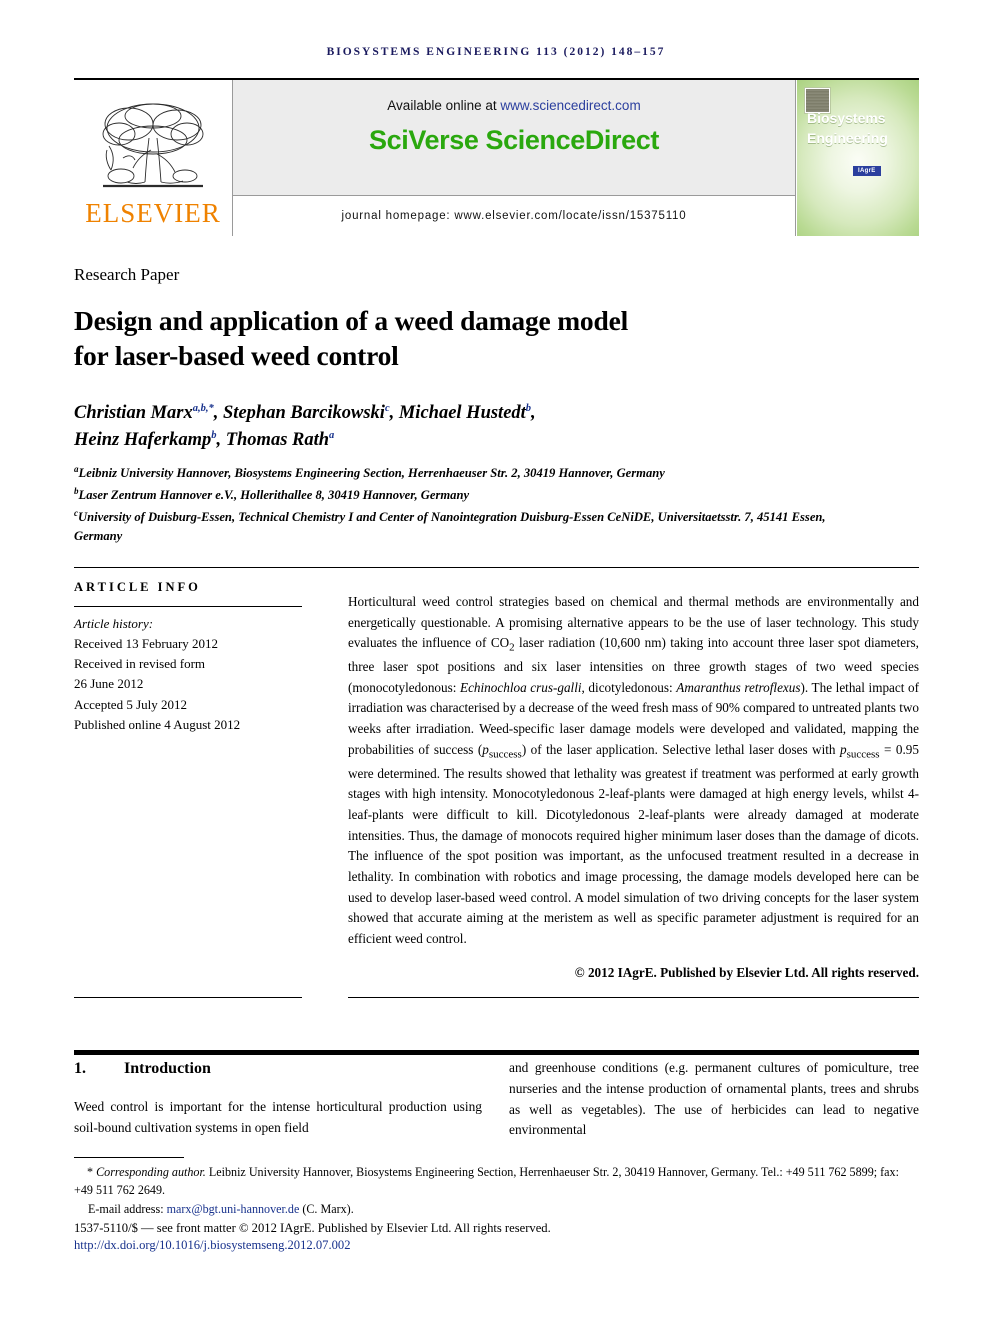  I want to click on author-affiliation-marker: a,b,*, so click(203, 408).